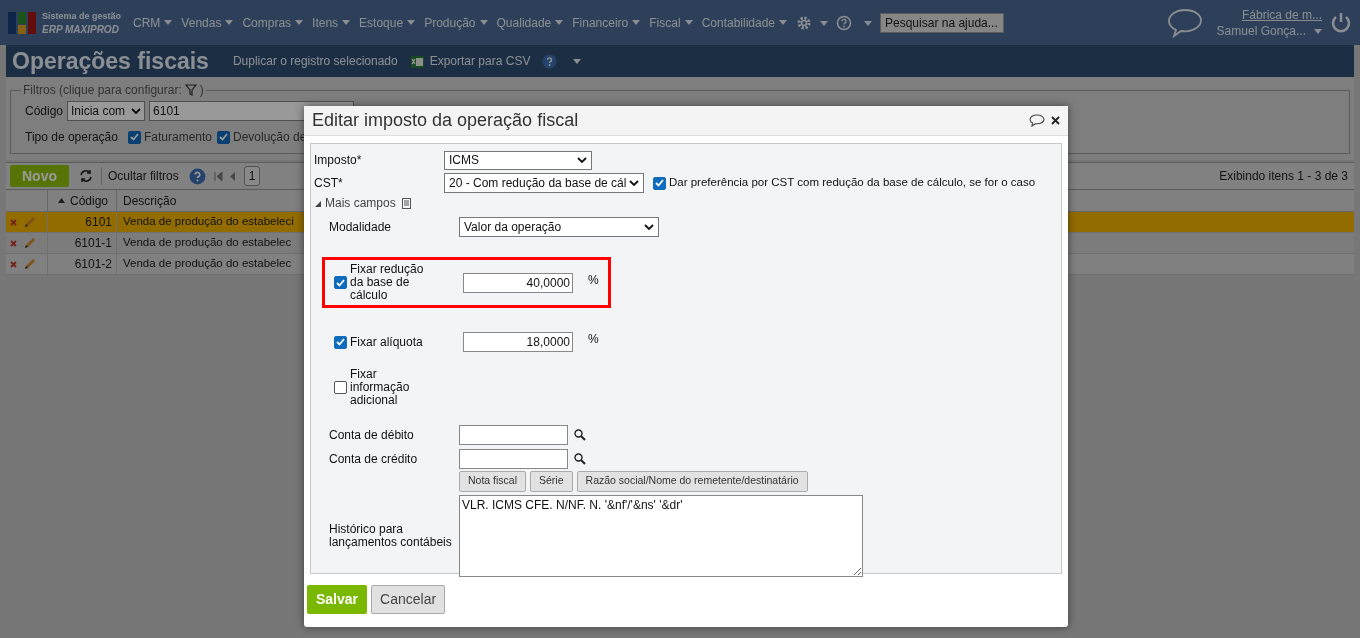 The width and height of the screenshot is (1360, 638). Describe the element at coordinates (82, 264) in the screenshot. I see `table-cell: 6101-2` at that location.